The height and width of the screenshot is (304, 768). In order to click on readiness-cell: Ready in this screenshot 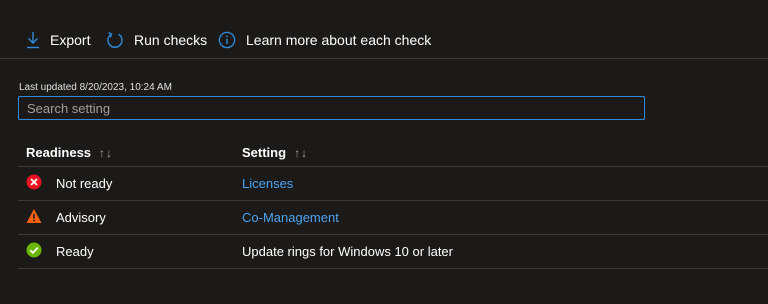, I will do `click(60, 251)`.